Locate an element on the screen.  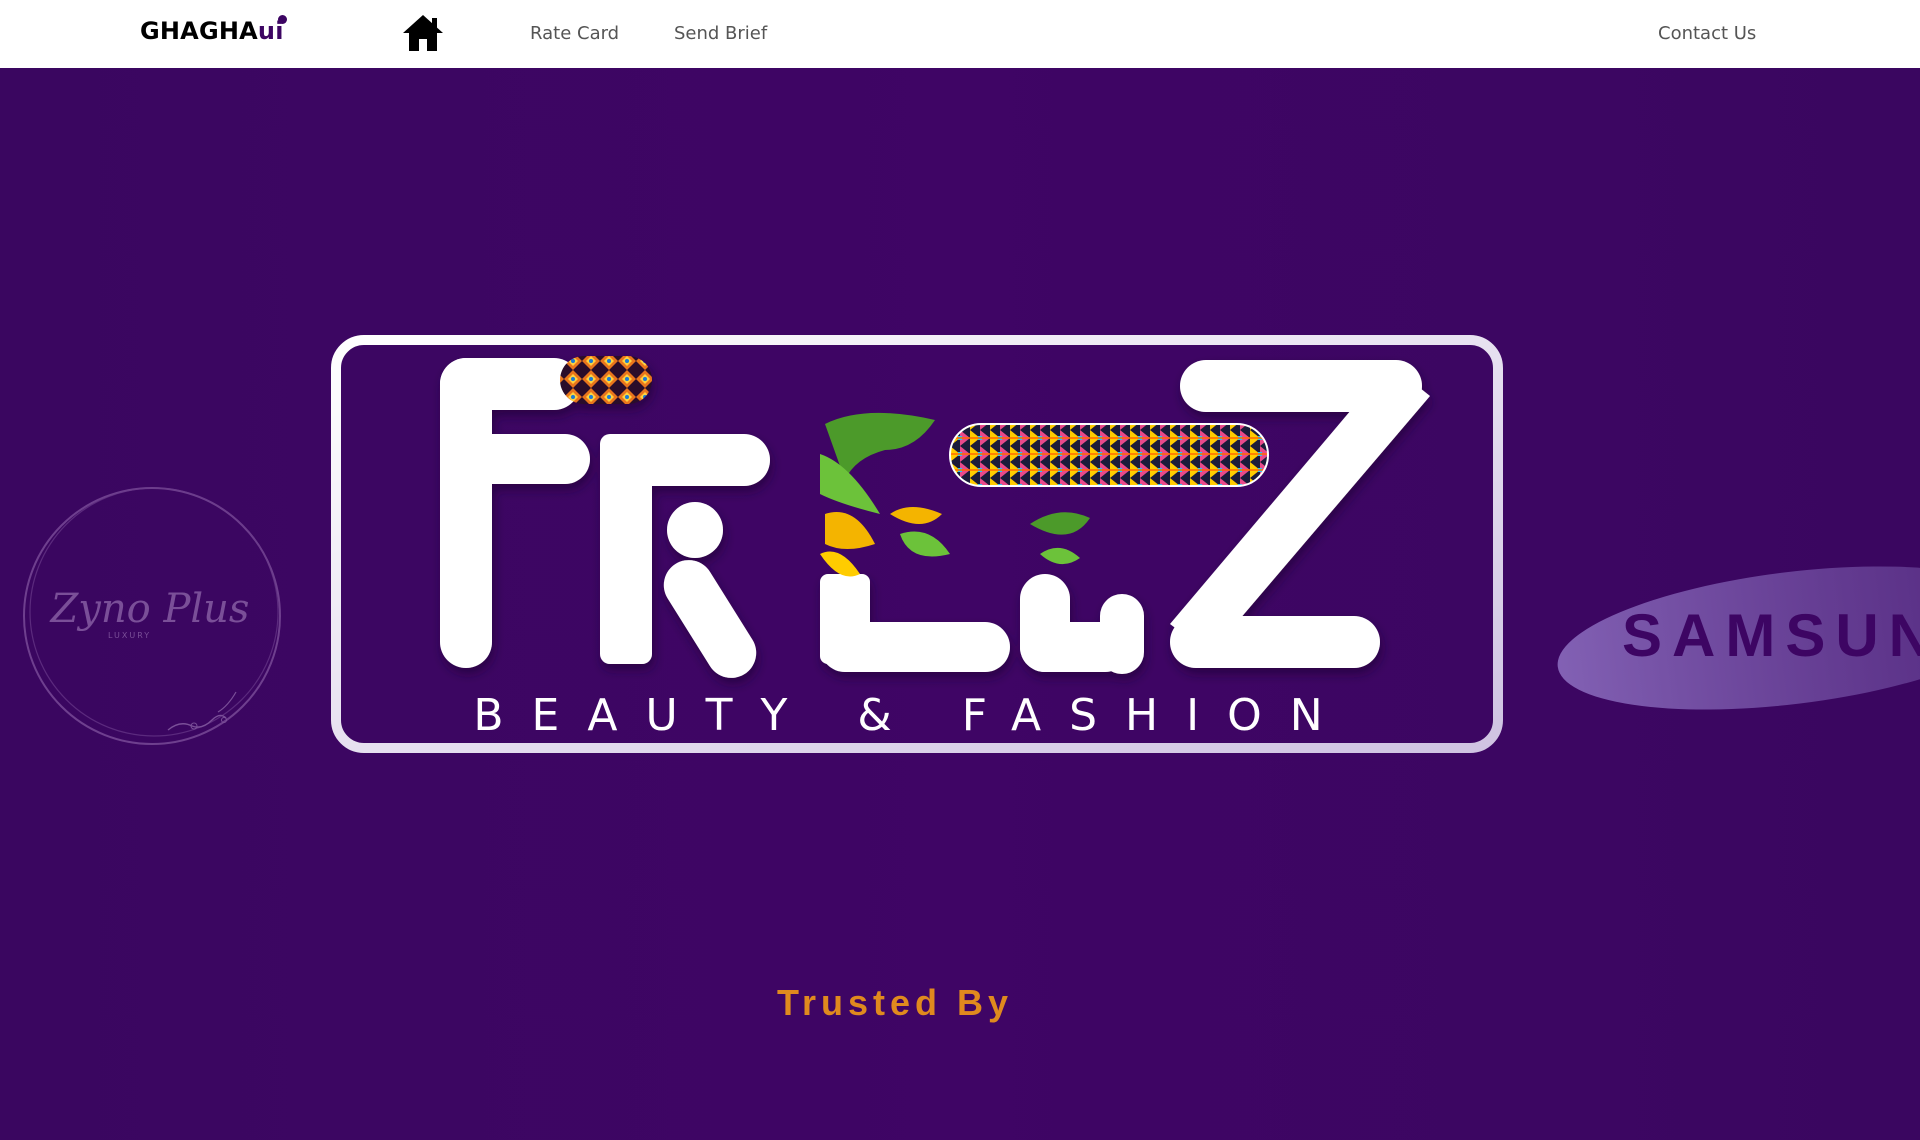
client-logo-samsung: SAMSUNG is located at coordinates (1738, 638).